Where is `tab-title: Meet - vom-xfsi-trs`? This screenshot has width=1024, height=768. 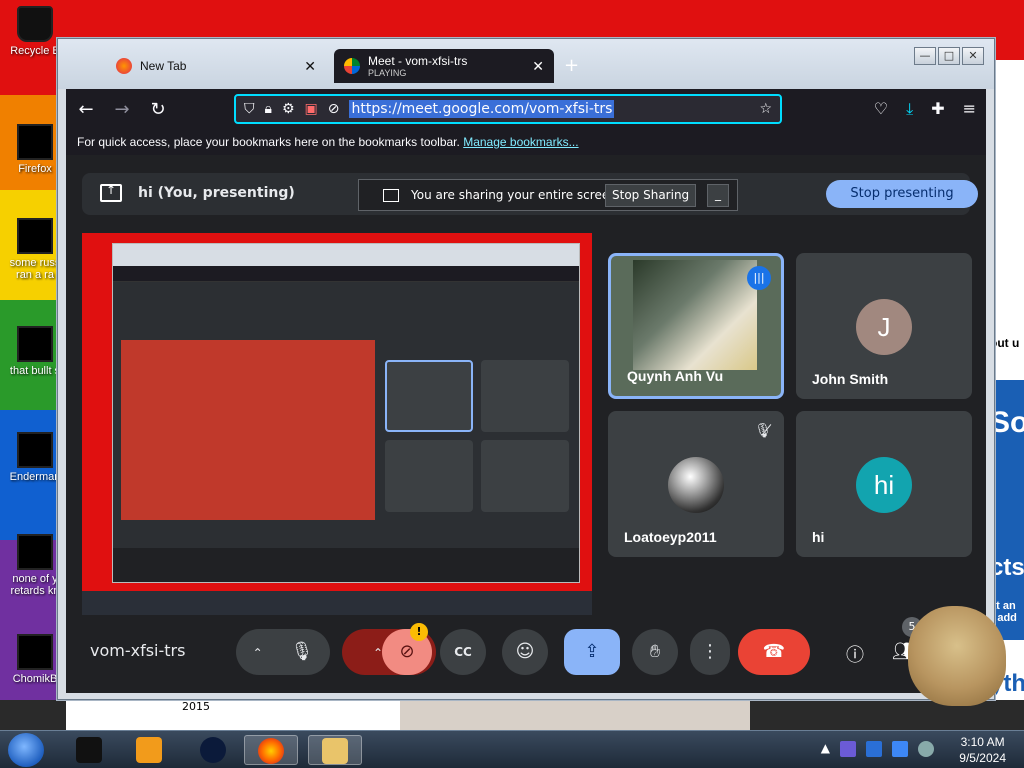 tab-title: Meet - vom-xfsi-trs is located at coordinates (418, 61).